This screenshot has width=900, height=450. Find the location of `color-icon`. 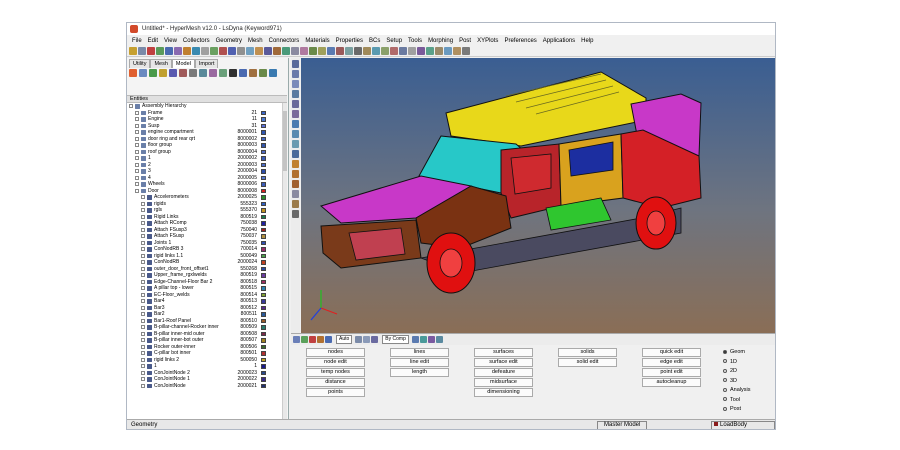

color-icon is located at coordinates (253, 73).